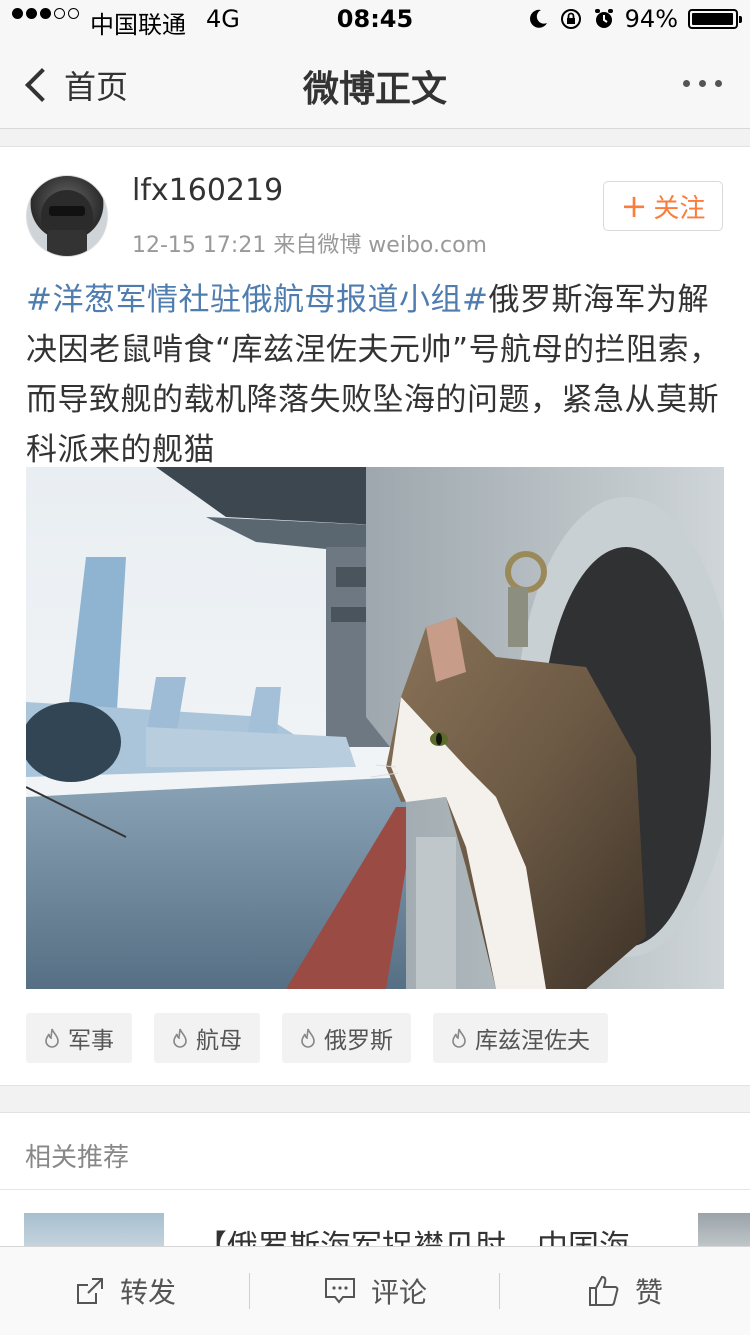  I want to click on like-label: 赞, so click(648, 1292).